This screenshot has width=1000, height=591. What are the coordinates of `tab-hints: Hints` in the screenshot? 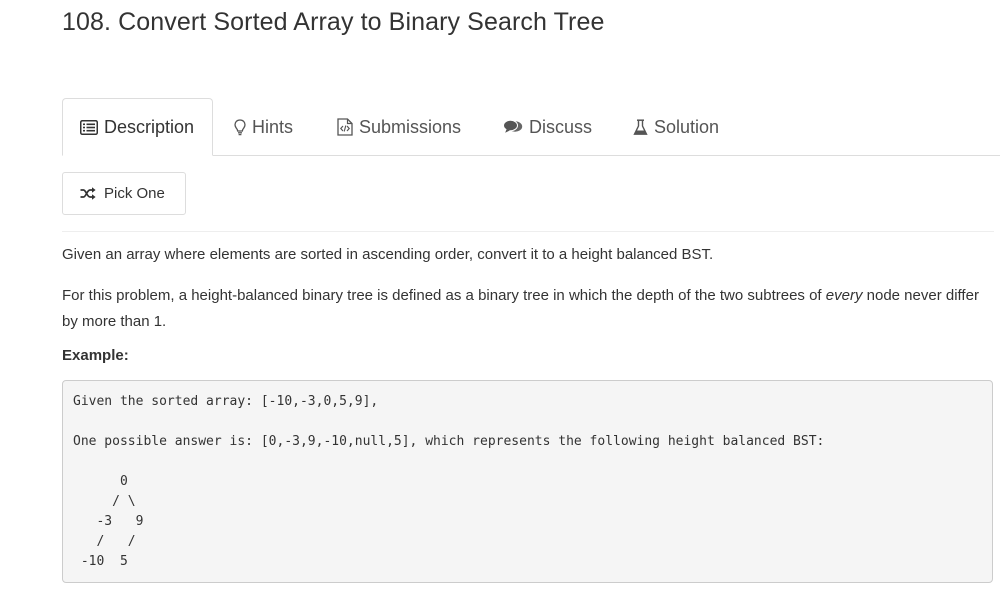 It's located at (263, 127).